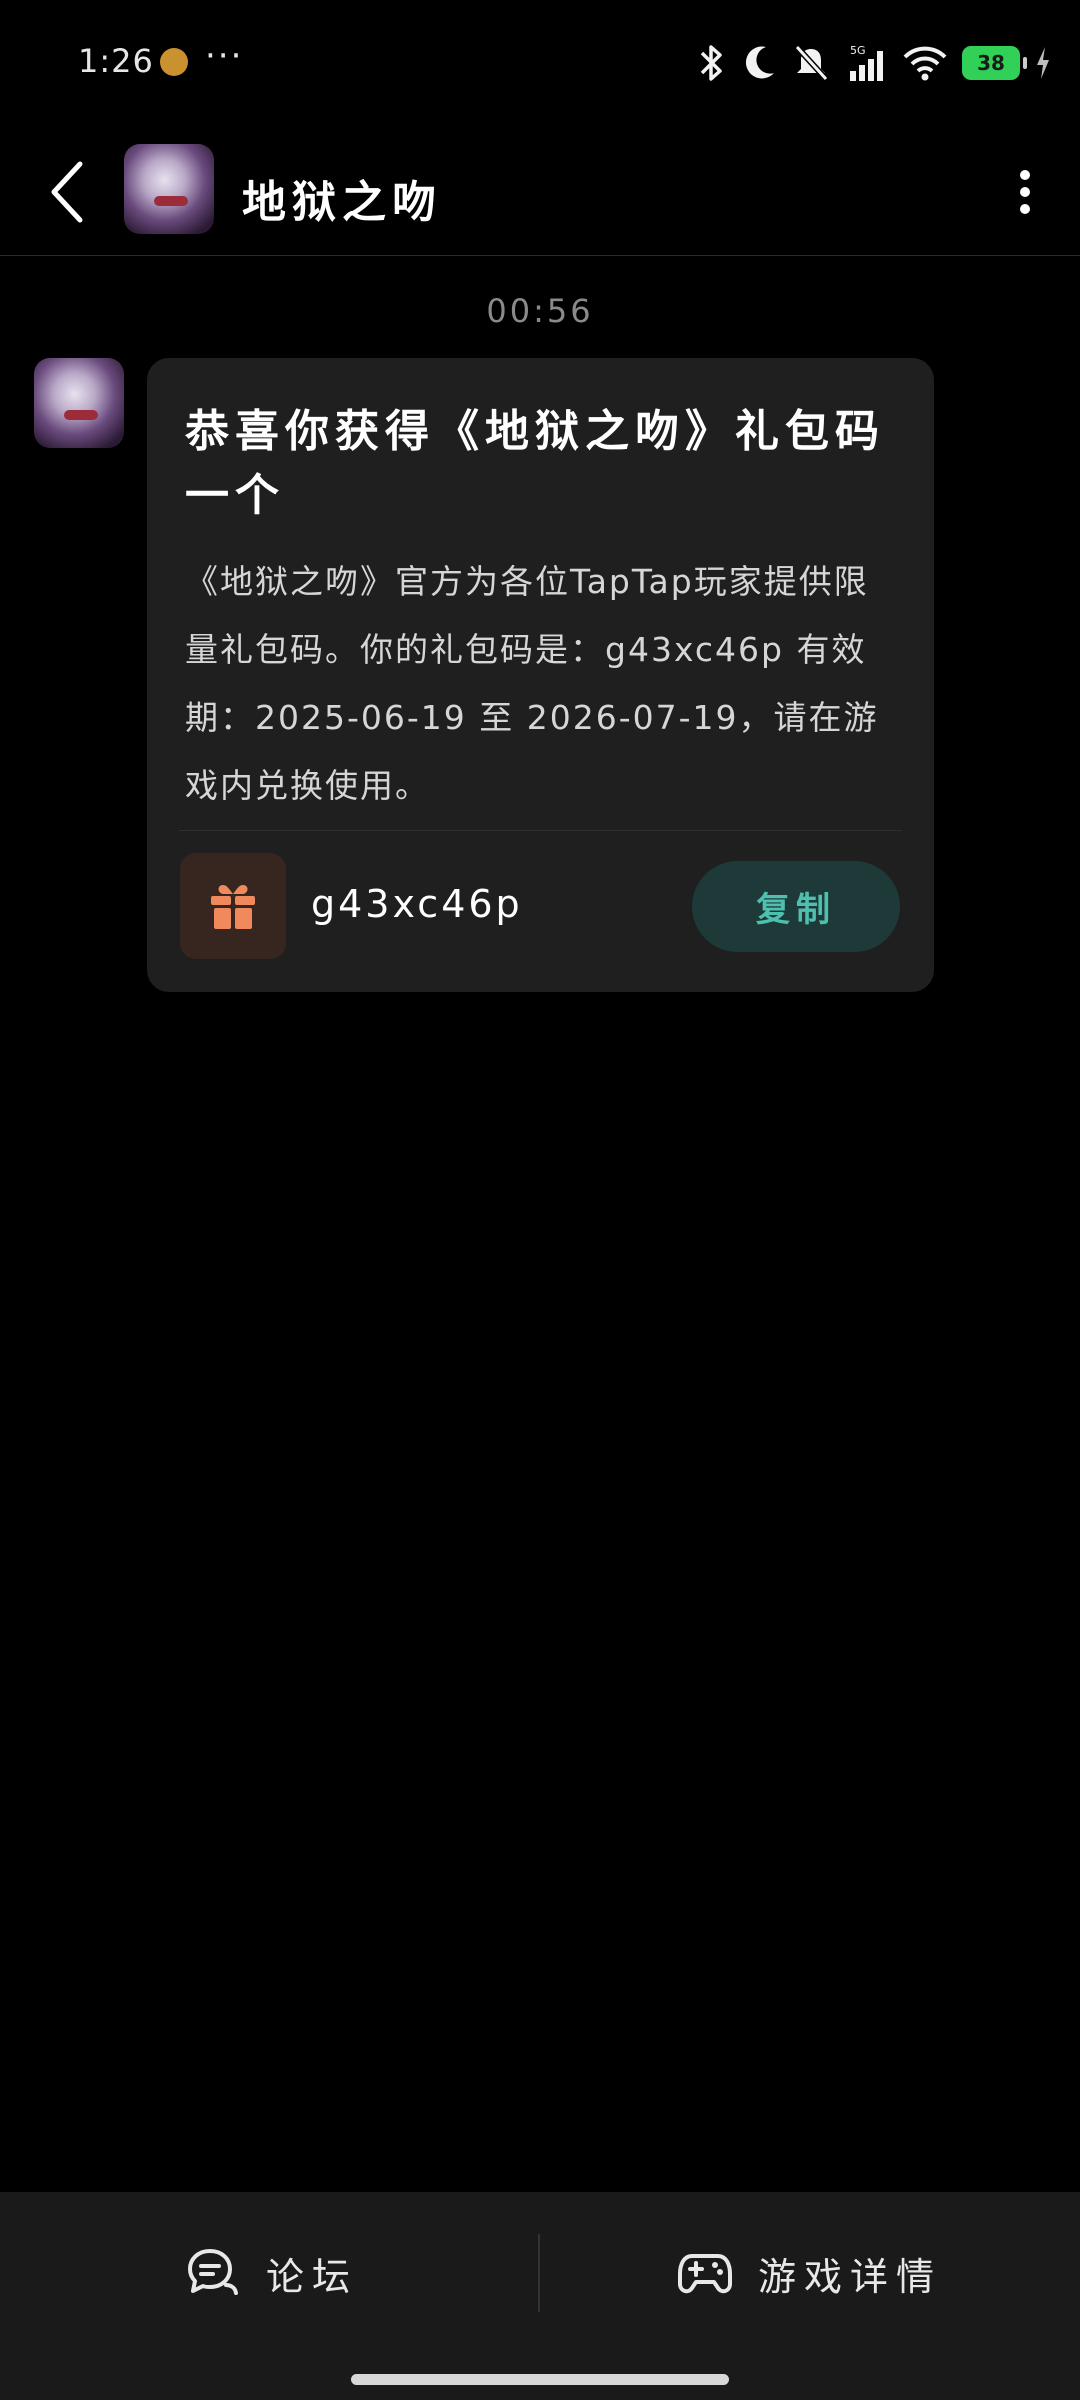  I want to click on bottom-bar-divider, so click(539, 2273).